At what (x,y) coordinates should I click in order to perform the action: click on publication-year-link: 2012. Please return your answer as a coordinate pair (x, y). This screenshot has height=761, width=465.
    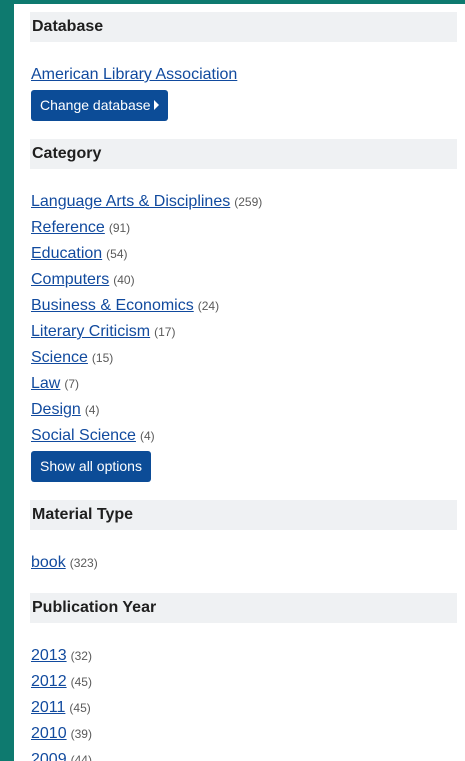
    Looking at the image, I should click on (49, 681).